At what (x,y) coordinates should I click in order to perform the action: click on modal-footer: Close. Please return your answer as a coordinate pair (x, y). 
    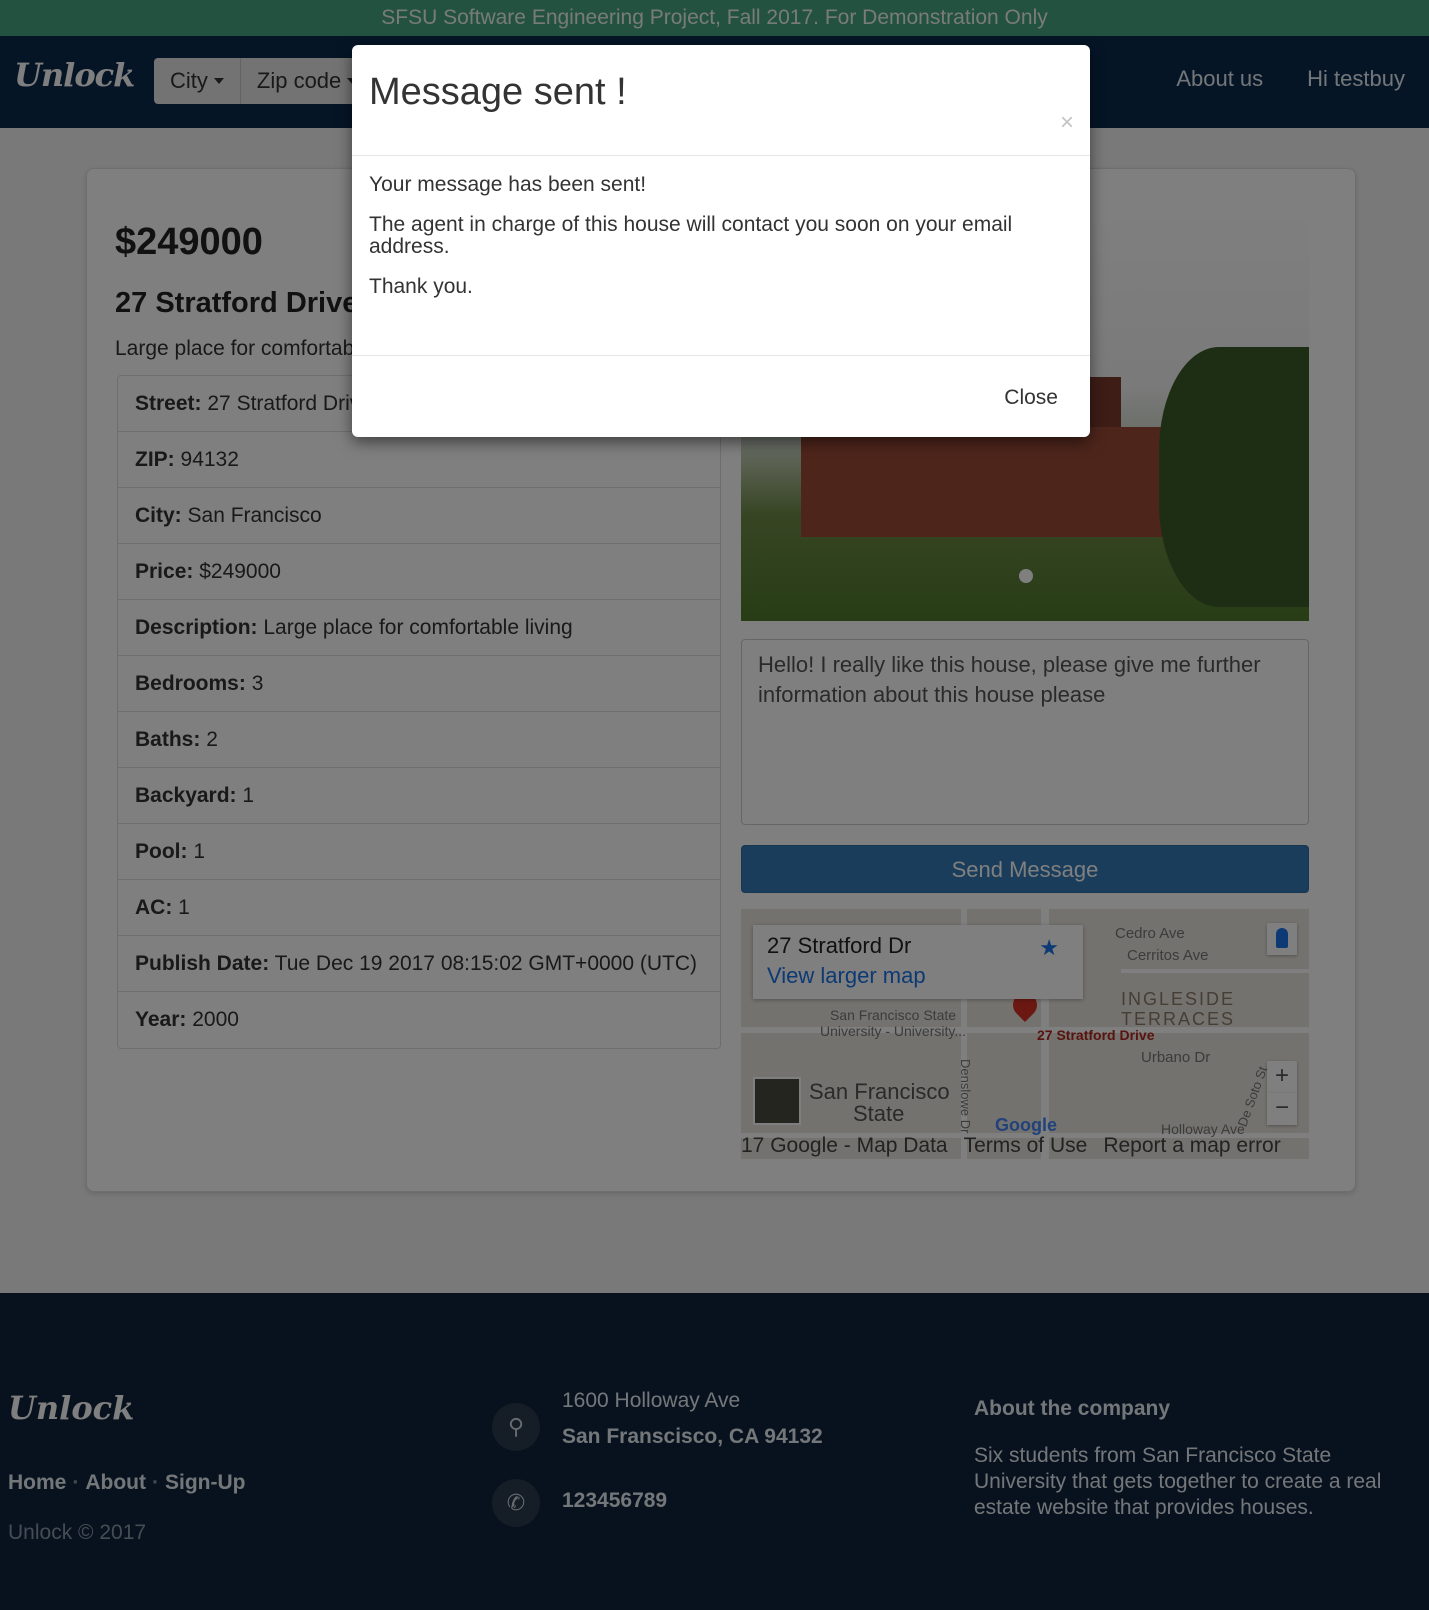
    Looking at the image, I should click on (721, 396).